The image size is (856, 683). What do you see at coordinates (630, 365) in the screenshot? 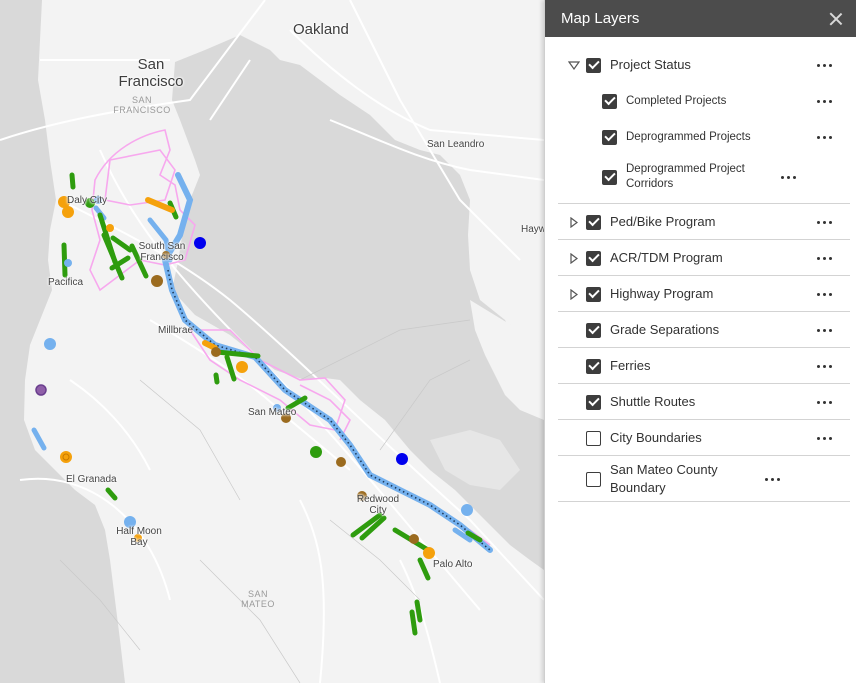
I see `layer-label-ferries: Ferries` at bounding box center [630, 365].